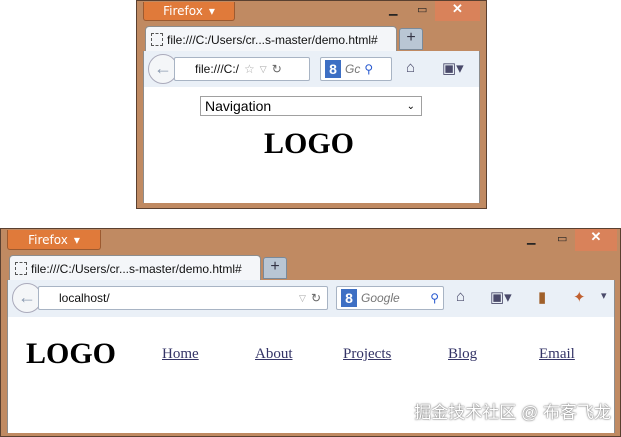 This screenshot has width=621, height=437. Describe the element at coordinates (274, 354) in the screenshot. I see `nav-link-about: About` at that location.